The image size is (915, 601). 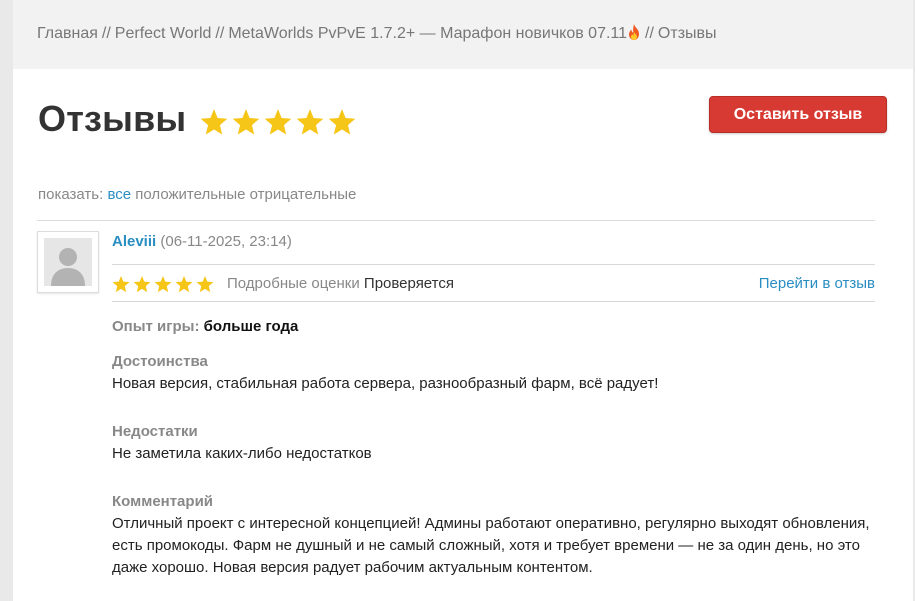 What do you see at coordinates (242, 453) in the screenshot?
I see `cons-text: Не заметила каких-либо недостатков` at bounding box center [242, 453].